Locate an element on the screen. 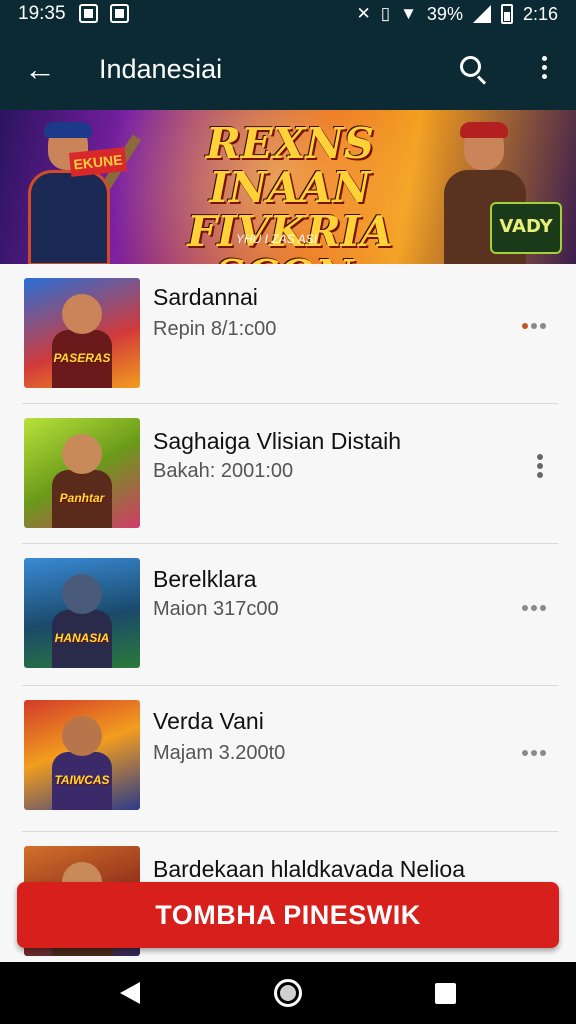 The image size is (576, 1024). list-item-title: Saghaiga Vlisian Distaih is located at coordinates (277, 441).